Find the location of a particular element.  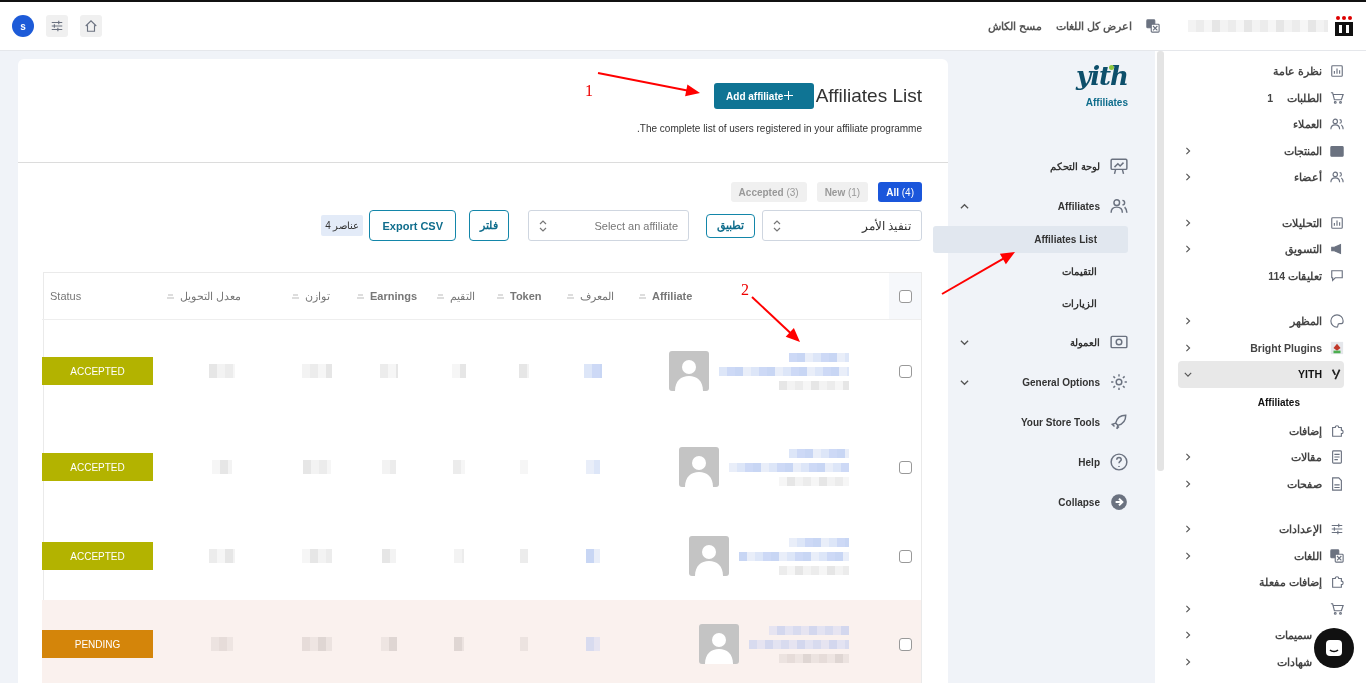

nav-item: Your Store Tools is located at coordinates (1038, 422).